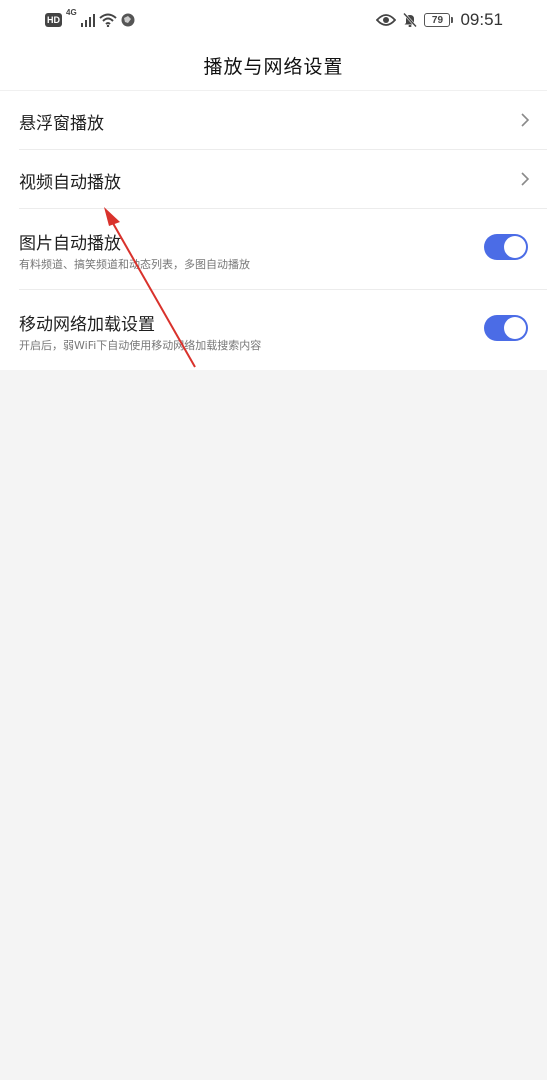  I want to click on setting-label: 视频自动播放, so click(70, 183).